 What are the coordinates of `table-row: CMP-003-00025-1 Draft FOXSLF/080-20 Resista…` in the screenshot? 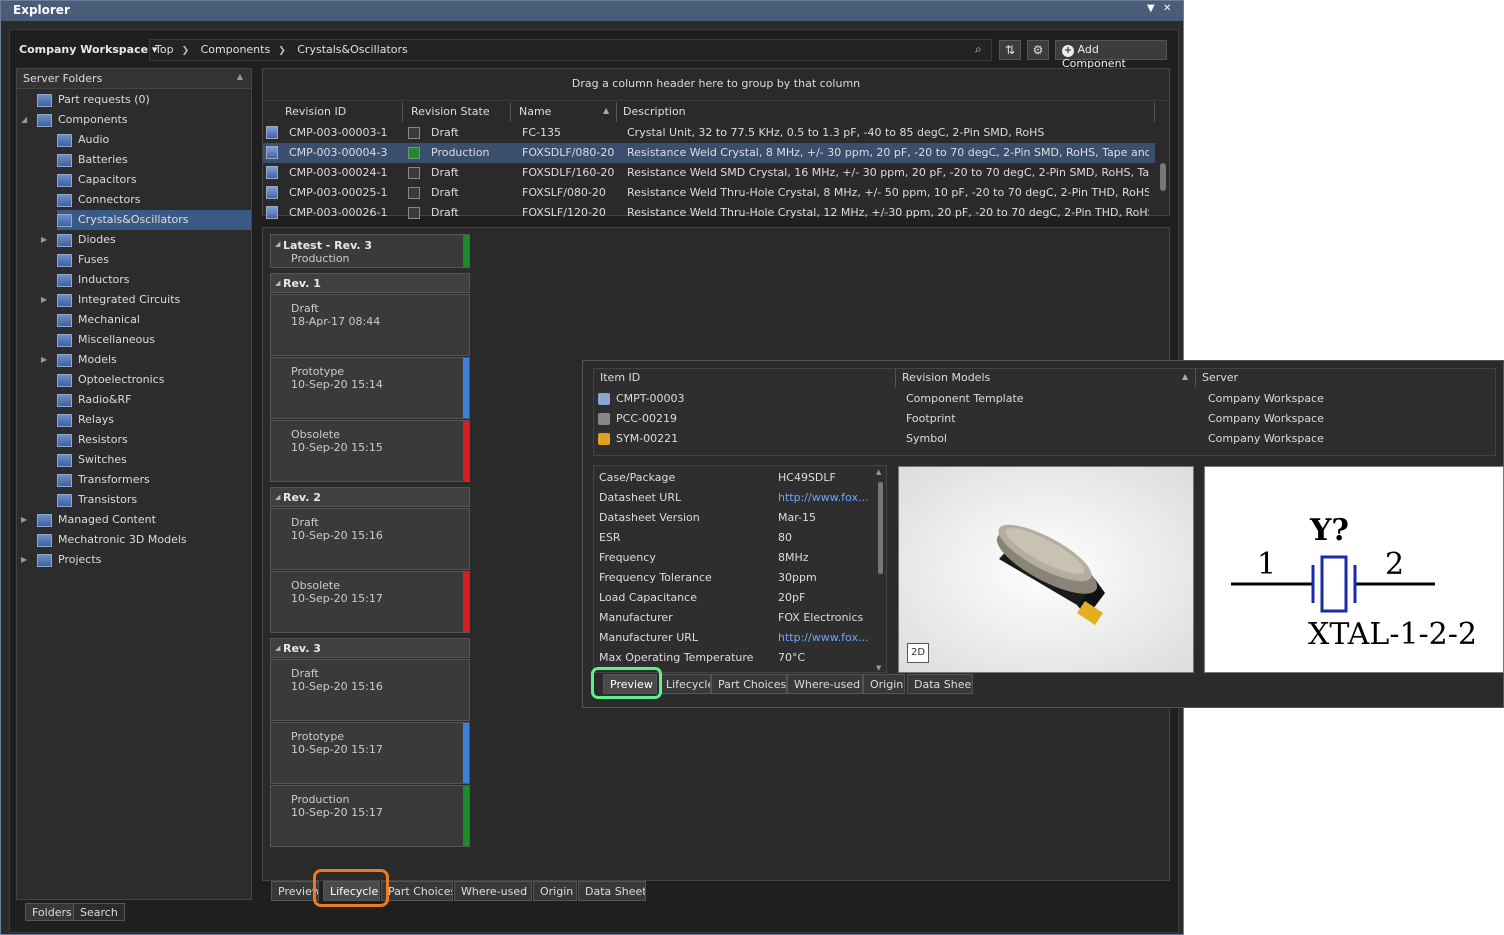 It's located at (709, 193).